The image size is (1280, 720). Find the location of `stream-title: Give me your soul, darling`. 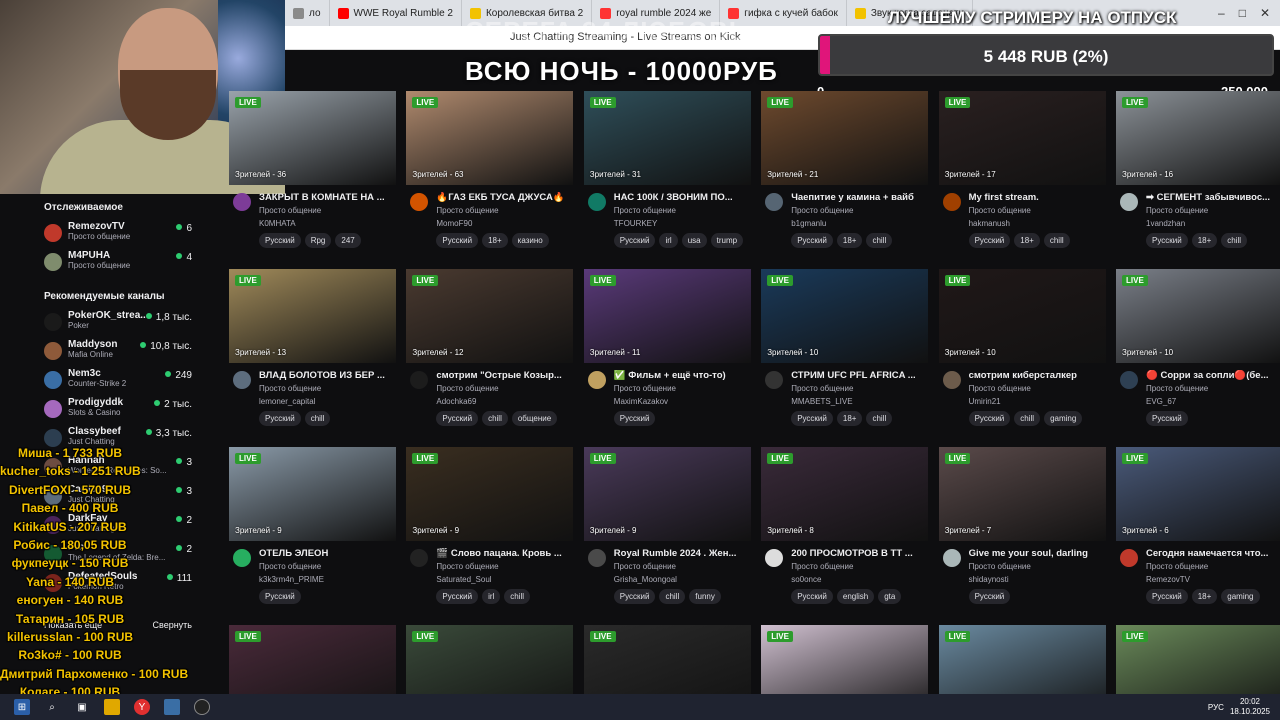

stream-title: Give me your soul, darling is located at coordinates (1036, 553).